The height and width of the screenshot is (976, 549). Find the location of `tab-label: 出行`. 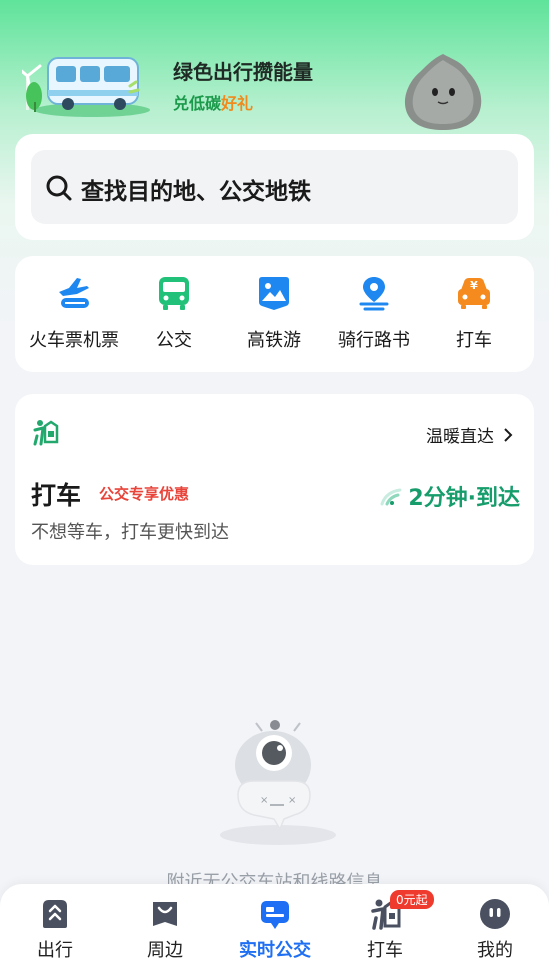

tab-label: 出行 is located at coordinates (55, 950).